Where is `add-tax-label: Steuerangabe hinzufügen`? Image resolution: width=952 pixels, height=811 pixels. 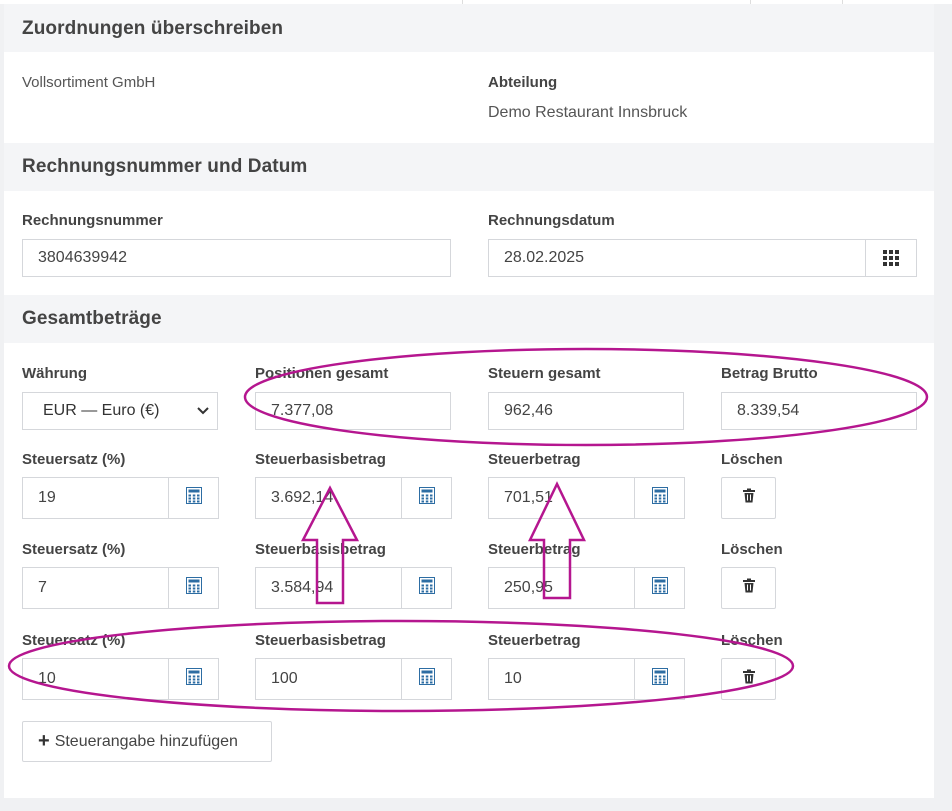 add-tax-label: Steuerangabe hinzufügen is located at coordinates (146, 741).